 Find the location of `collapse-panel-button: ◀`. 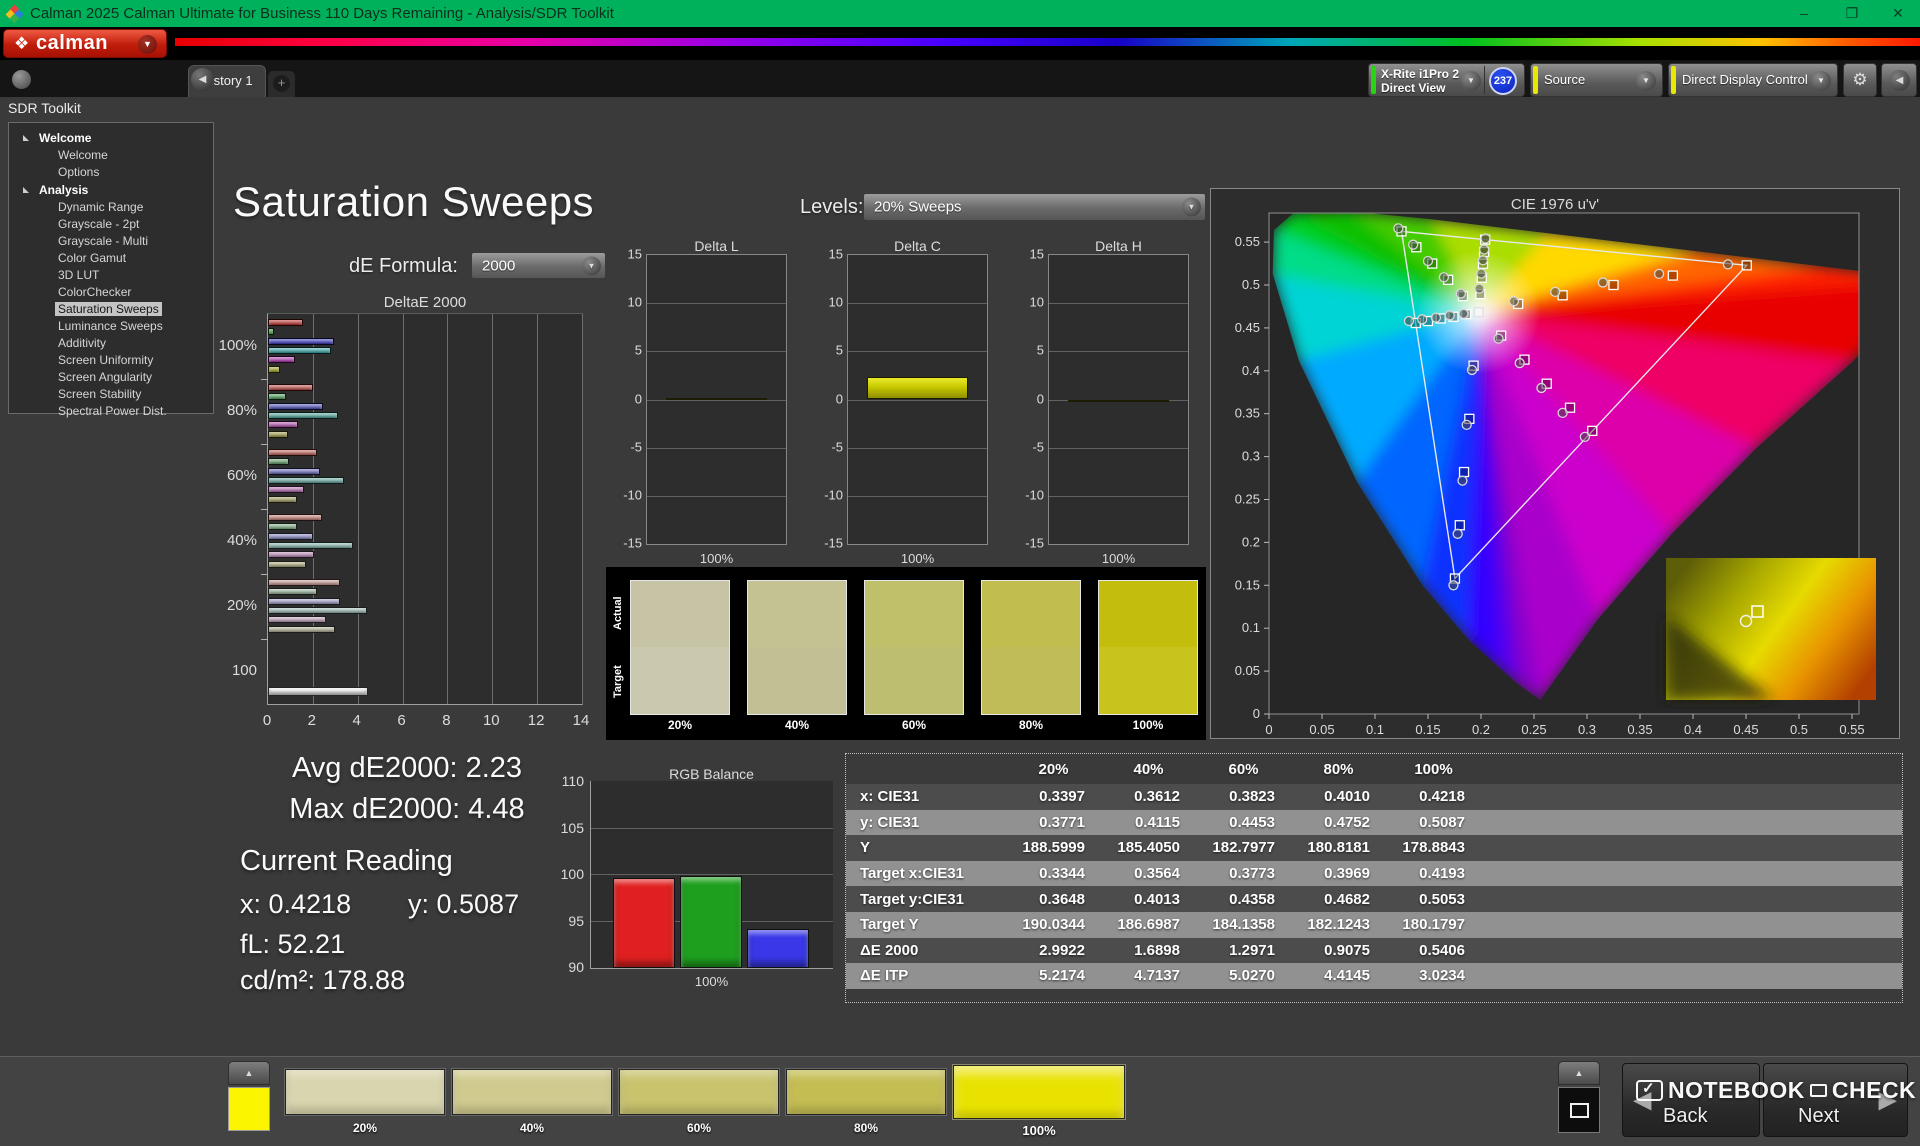

collapse-panel-button: ◀ is located at coordinates (1899, 80).